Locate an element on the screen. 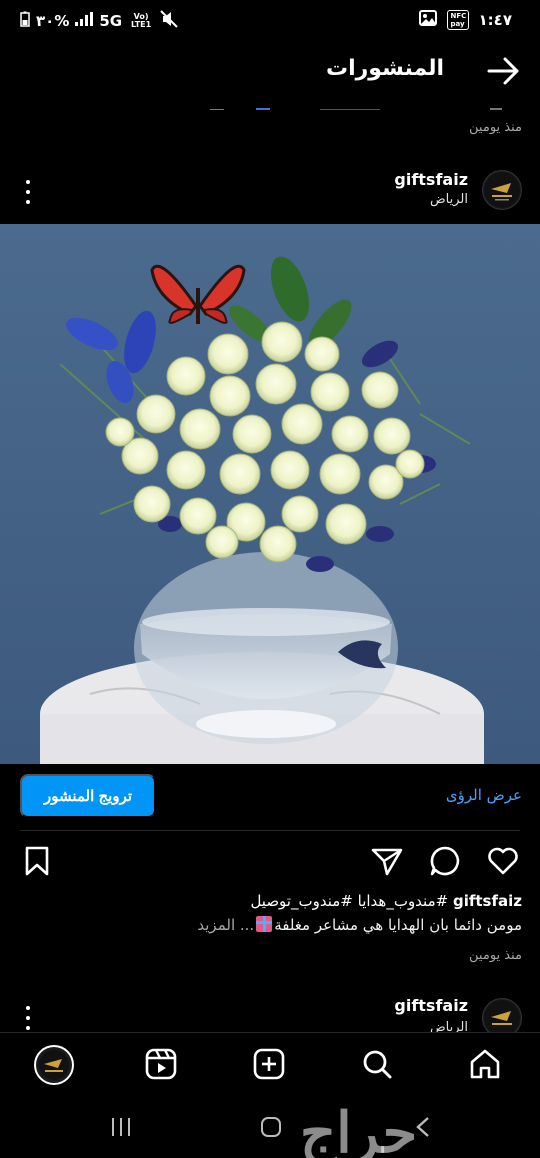  clock: ١:٤٧ is located at coordinates (495, 20).